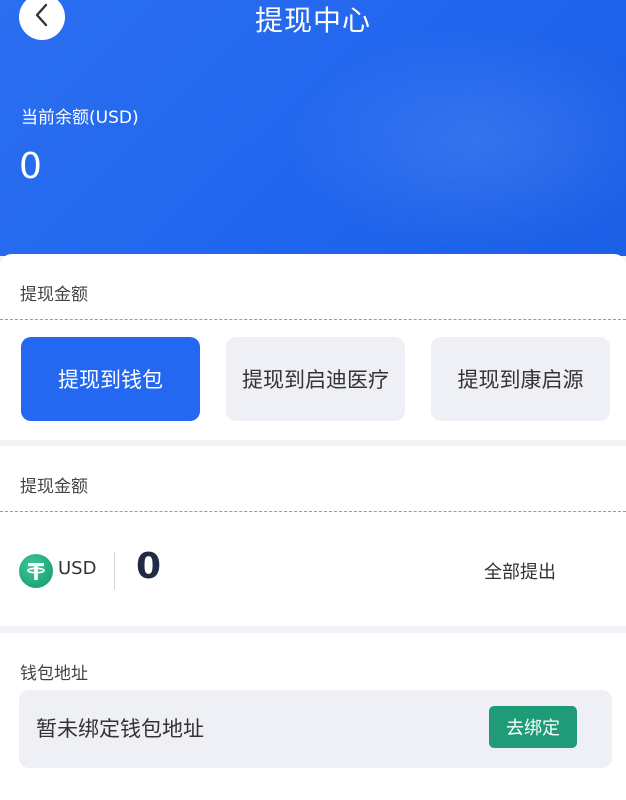 The height and width of the screenshot is (800, 626). I want to click on option-withdraw-to-wallet: 提现到钱包, so click(110, 379).